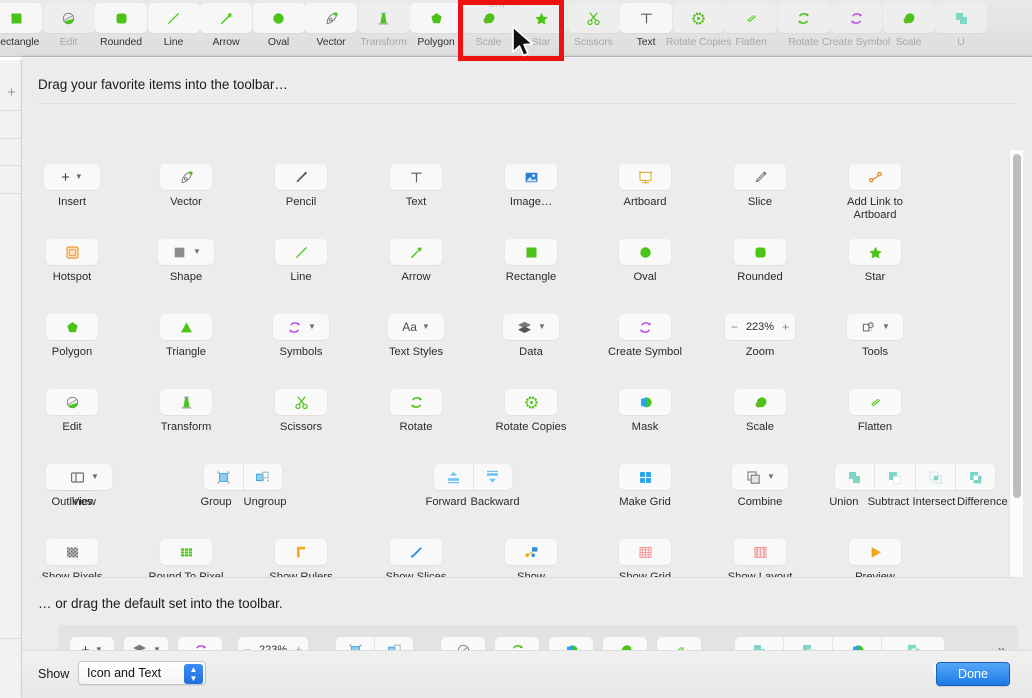 This screenshot has height=698, width=1032. I want to click on rotate-copies-icon, so click(531, 402).